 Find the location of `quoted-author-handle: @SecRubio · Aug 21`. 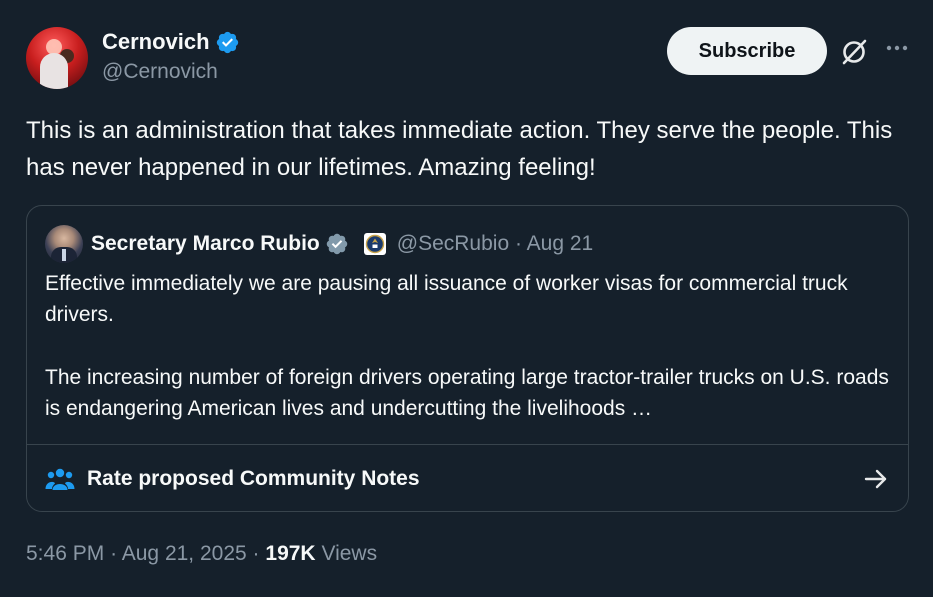

quoted-author-handle: @SecRubio · Aug 21 is located at coordinates (495, 244).